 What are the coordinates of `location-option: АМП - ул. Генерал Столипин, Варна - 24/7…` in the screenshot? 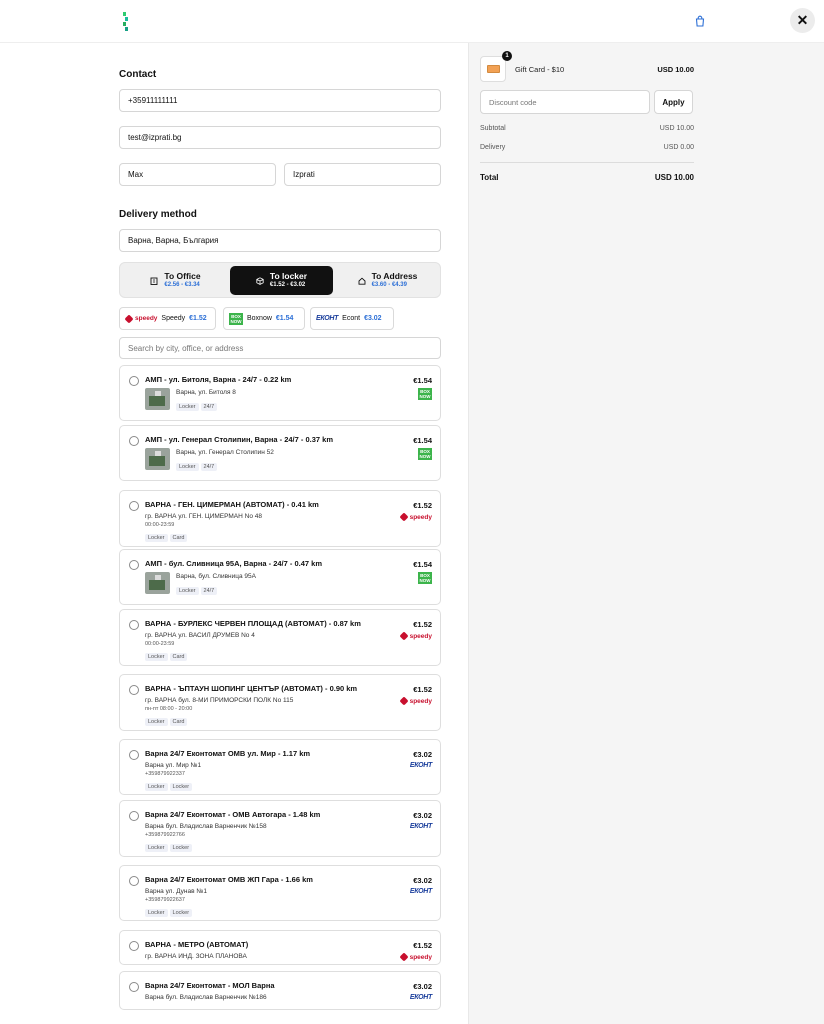 It's located at (280, 453).